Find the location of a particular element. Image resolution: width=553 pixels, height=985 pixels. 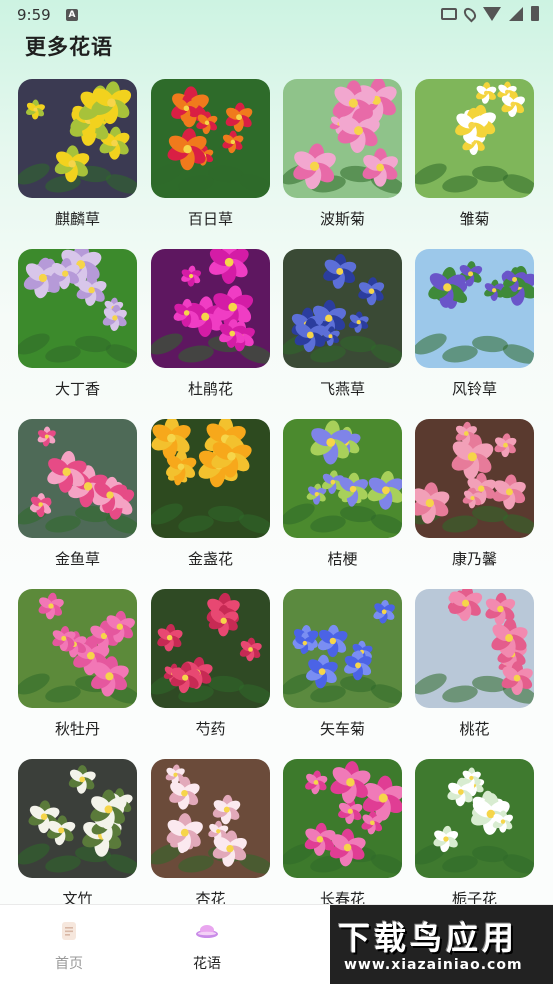

flower-card: 杏花 is located at coordinates (210, 831).